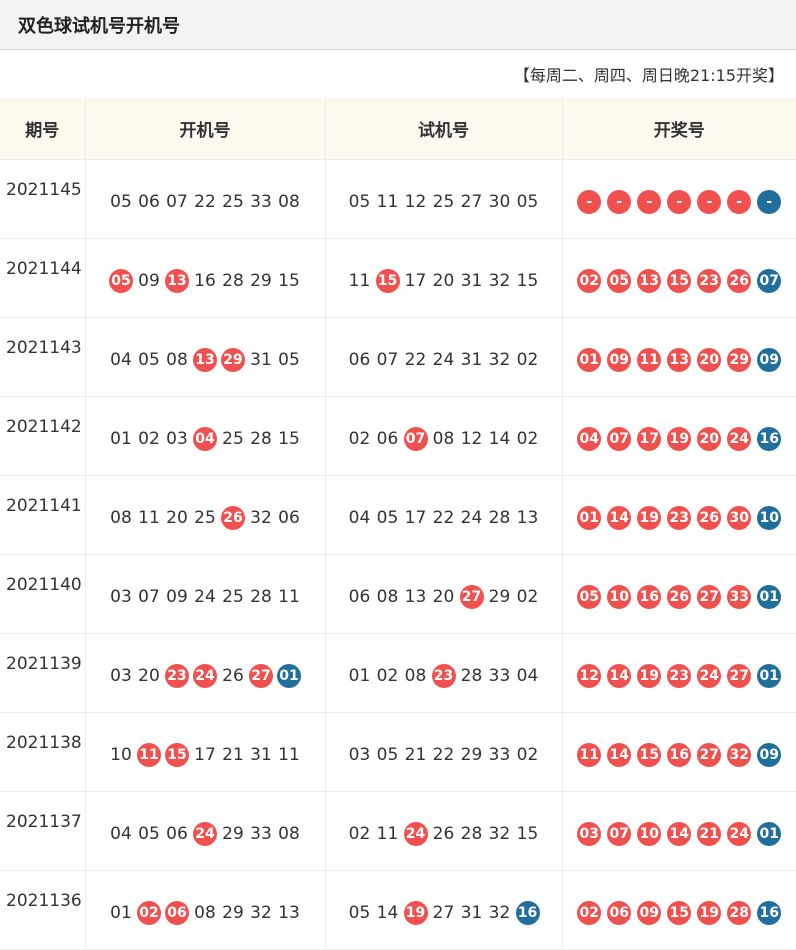  What do you see at coordinates (233, 202) in the screenshot?
I see `number: 25` at bounding box center [233, 202].